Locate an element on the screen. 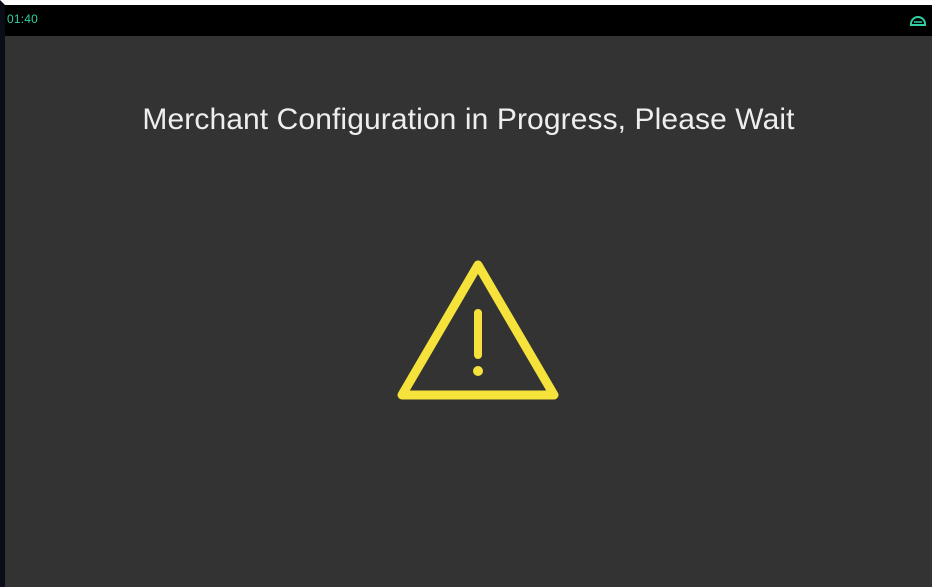 The image size is (935, 587). connection-indicator-icon is located at coordinates (918, 20).